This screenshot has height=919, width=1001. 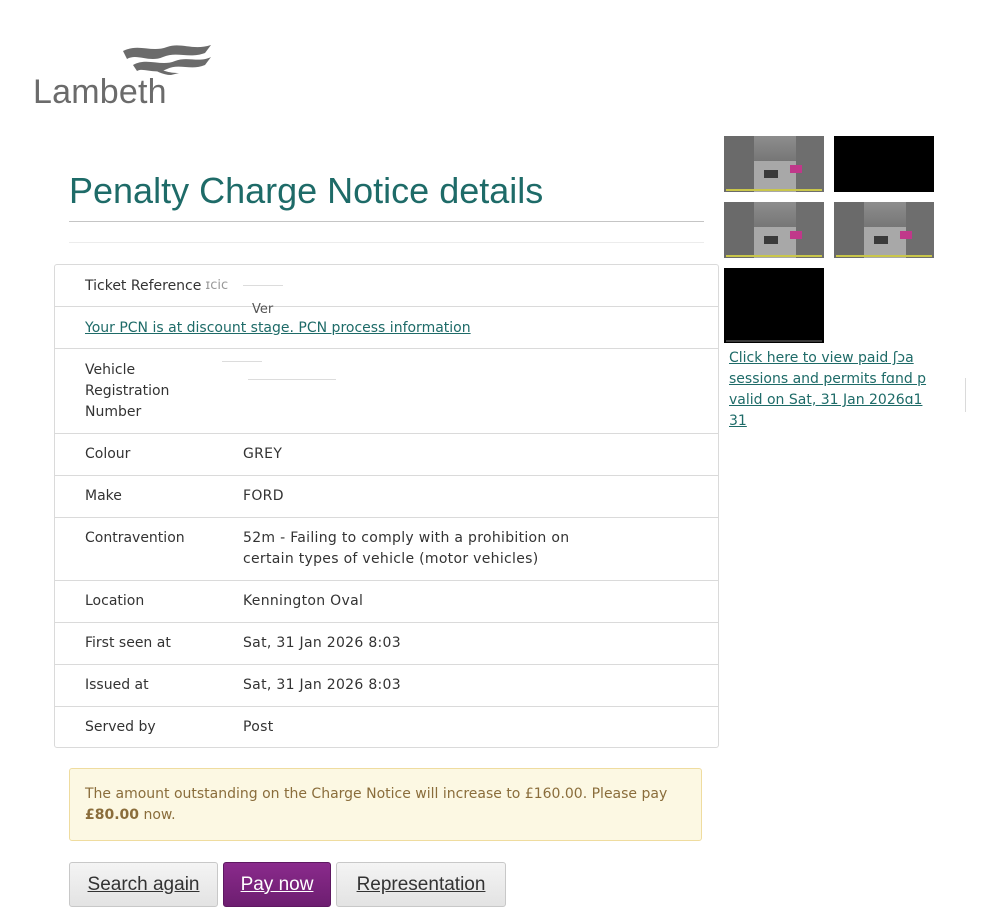 What do you see at coordinates (159, 815) in the screenshot?
I see `notice-text-end: now.` at bounding box center [159, 815].